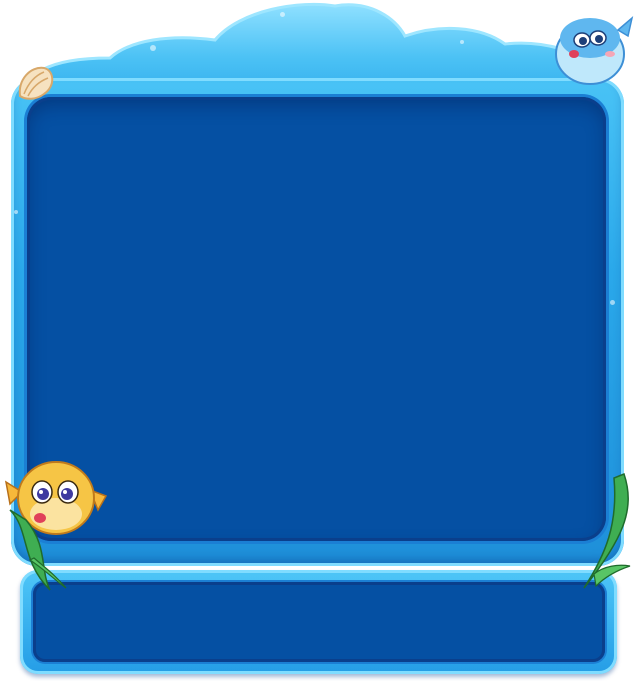 The height and width of the screenshot is (681, 639). Describe the element at coordinates (36, 83) in the screenshot. I see `seashell-icon` at that location.